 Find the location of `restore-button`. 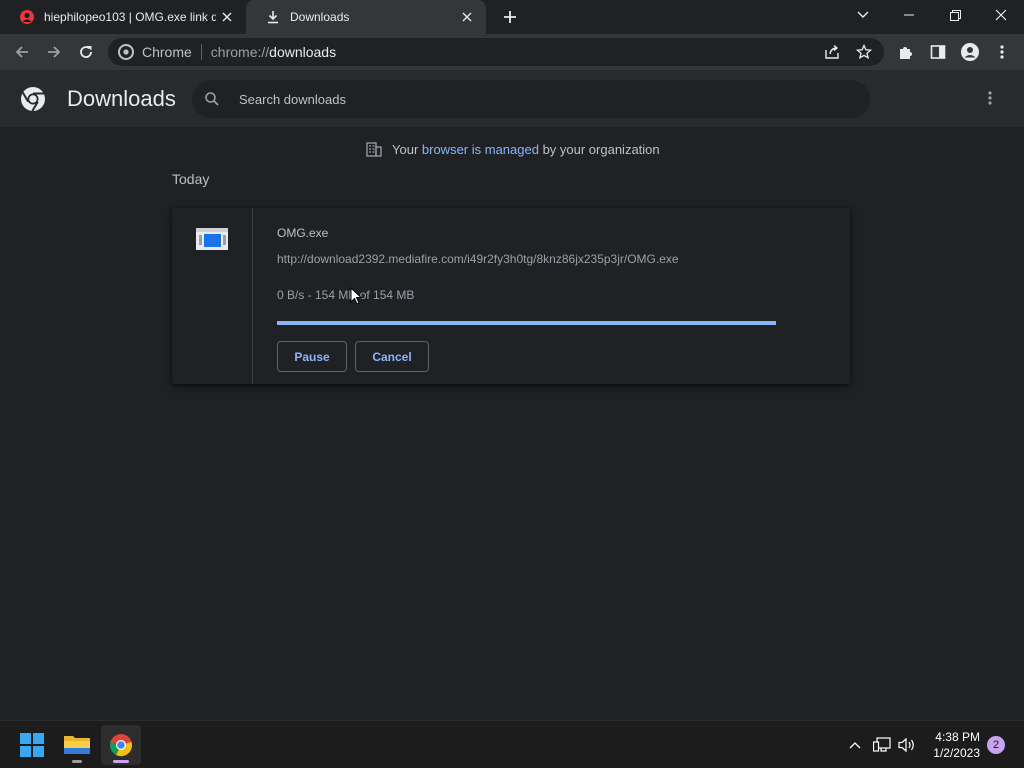

restore-button is located at coordinates (955, 15).